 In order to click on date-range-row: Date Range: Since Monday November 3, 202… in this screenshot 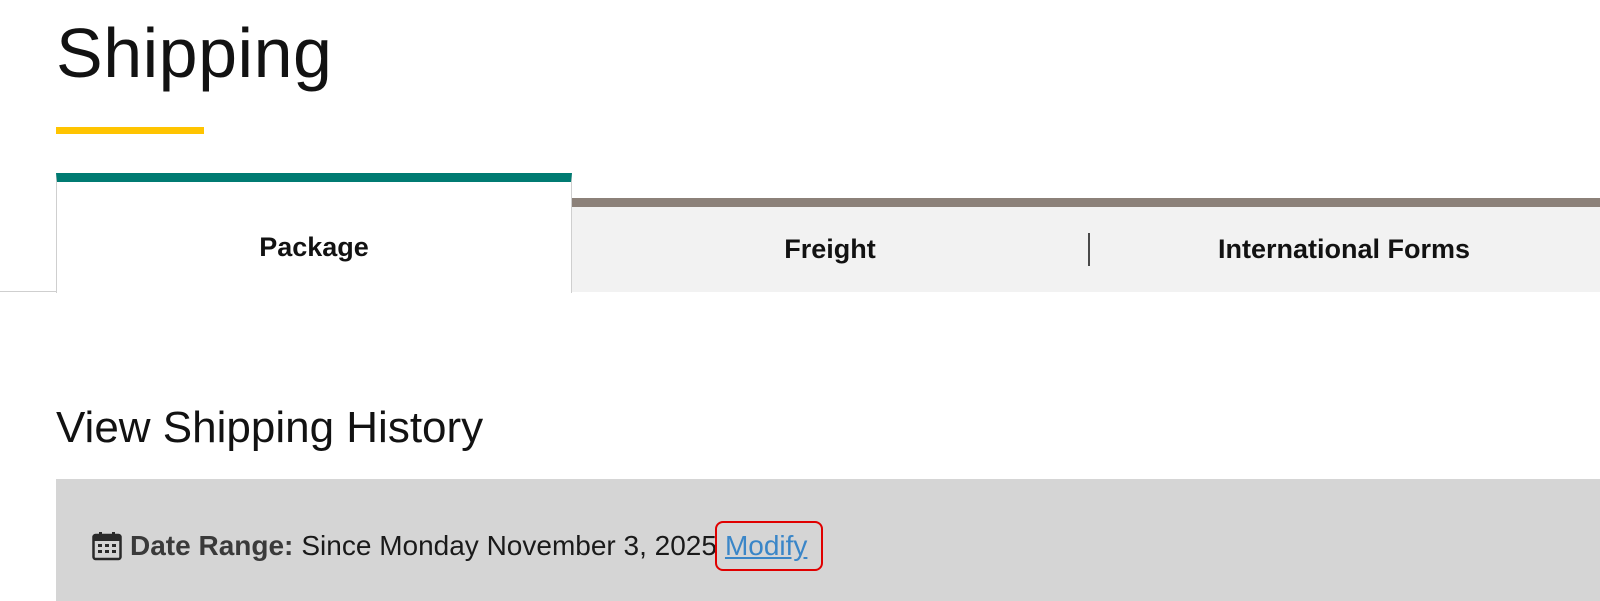, I will do `click(458, 546)`.